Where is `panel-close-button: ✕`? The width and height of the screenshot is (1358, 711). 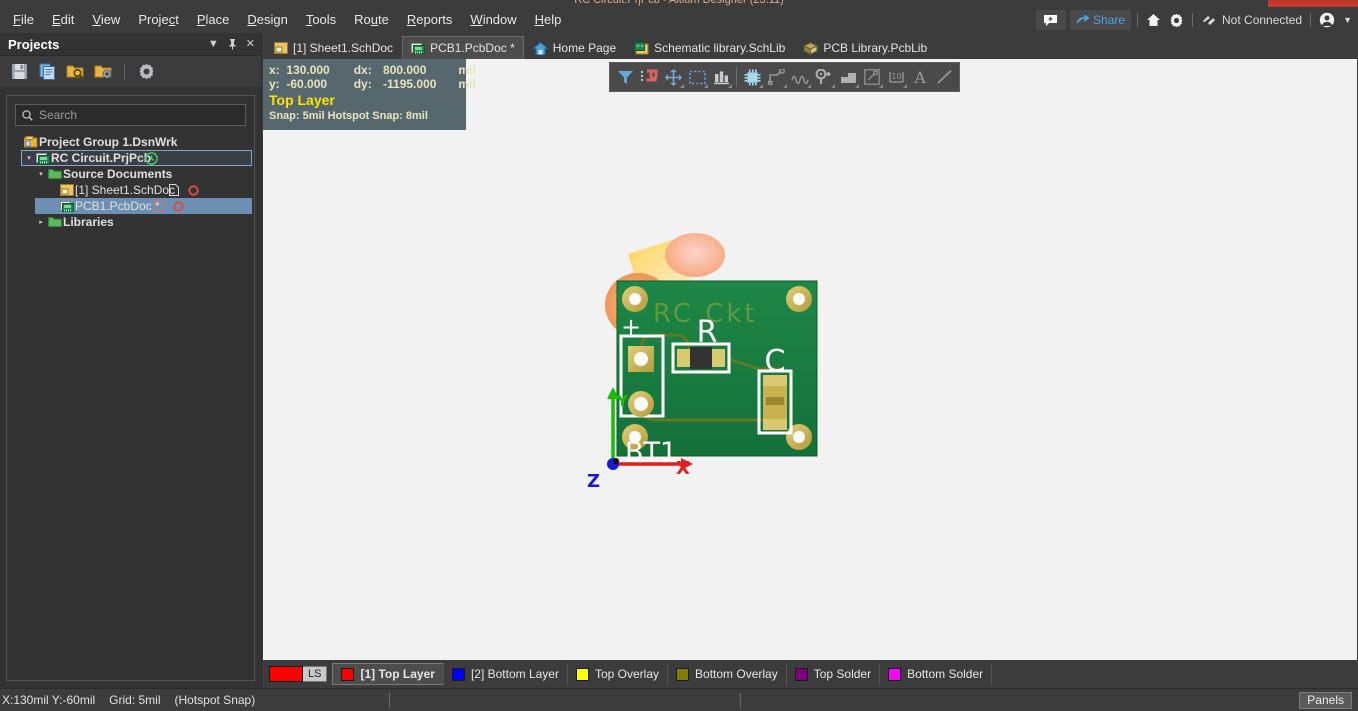 panel-close-button: ✕ is located at coordinates (250, 44).